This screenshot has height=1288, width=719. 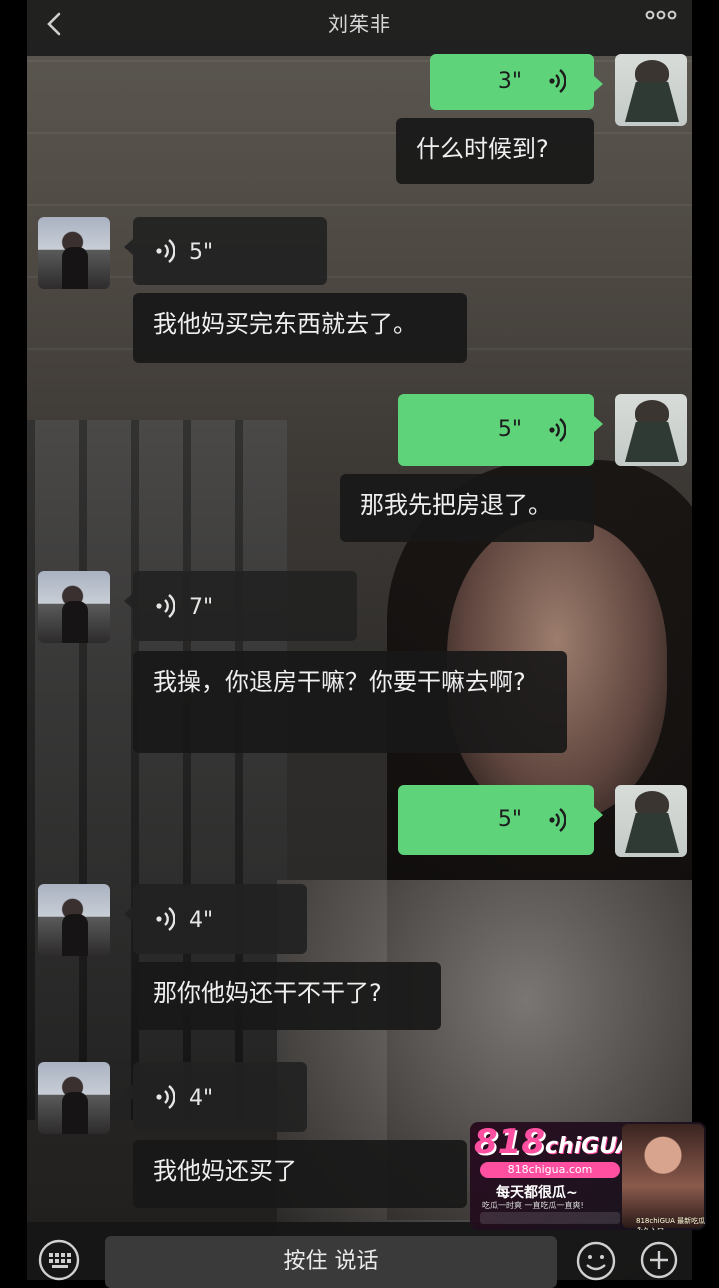 I want to click on input-bar: 按住 说话, so click(x=359, y=1255).